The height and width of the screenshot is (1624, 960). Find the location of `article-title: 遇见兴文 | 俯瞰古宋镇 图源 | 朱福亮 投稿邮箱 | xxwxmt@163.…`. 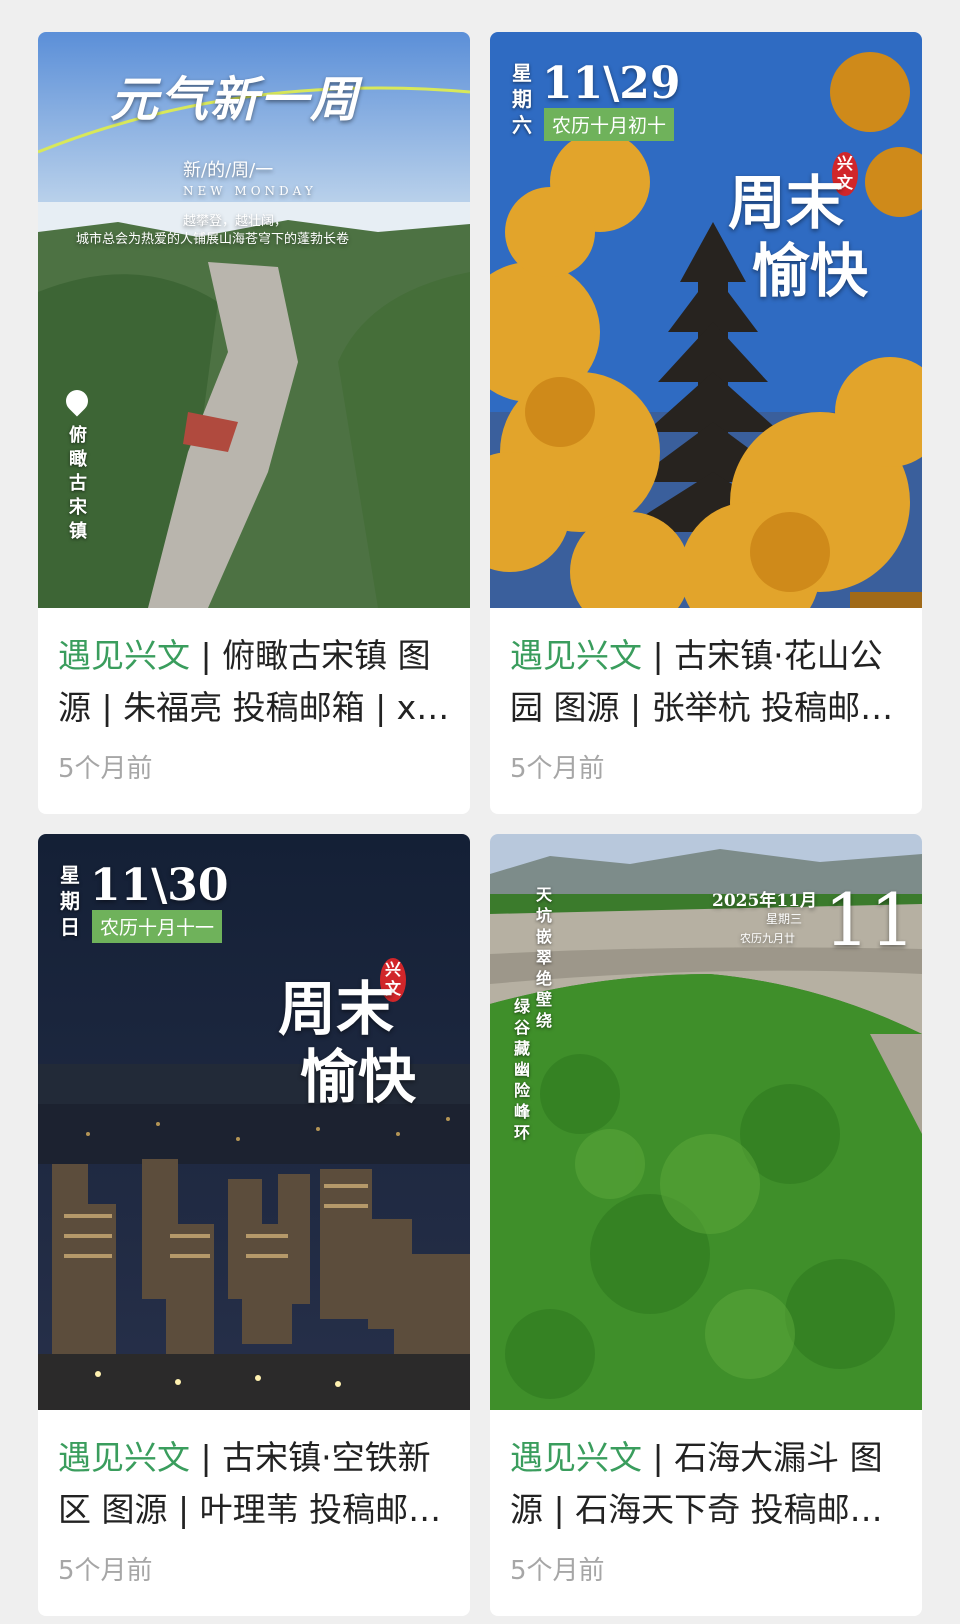

article-title: 遇见兴文 | 俯瞰古宋镇 图源 | 朱福亮 投稿邮箱 | xxwxmt@163.… is located at coordinates (254, 682).